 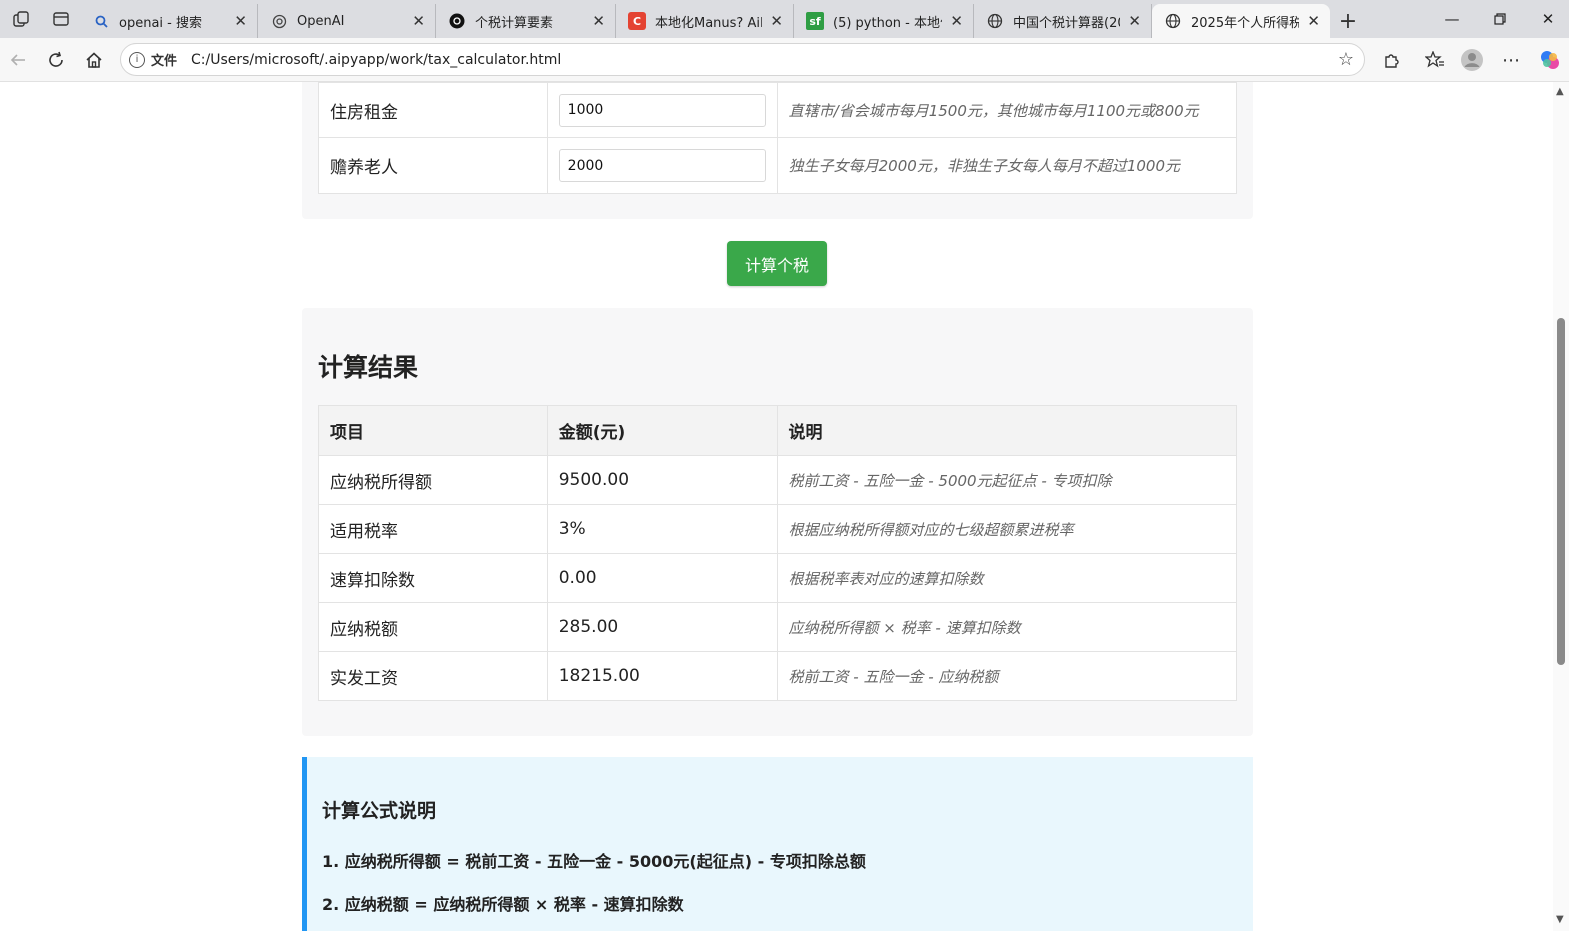 What do you see at coordinates (904, 627) in the screenshot?
I see `result-note: 应纳税所得额 × 税率 - 速算扣除数` at bounding box center [904, 627].